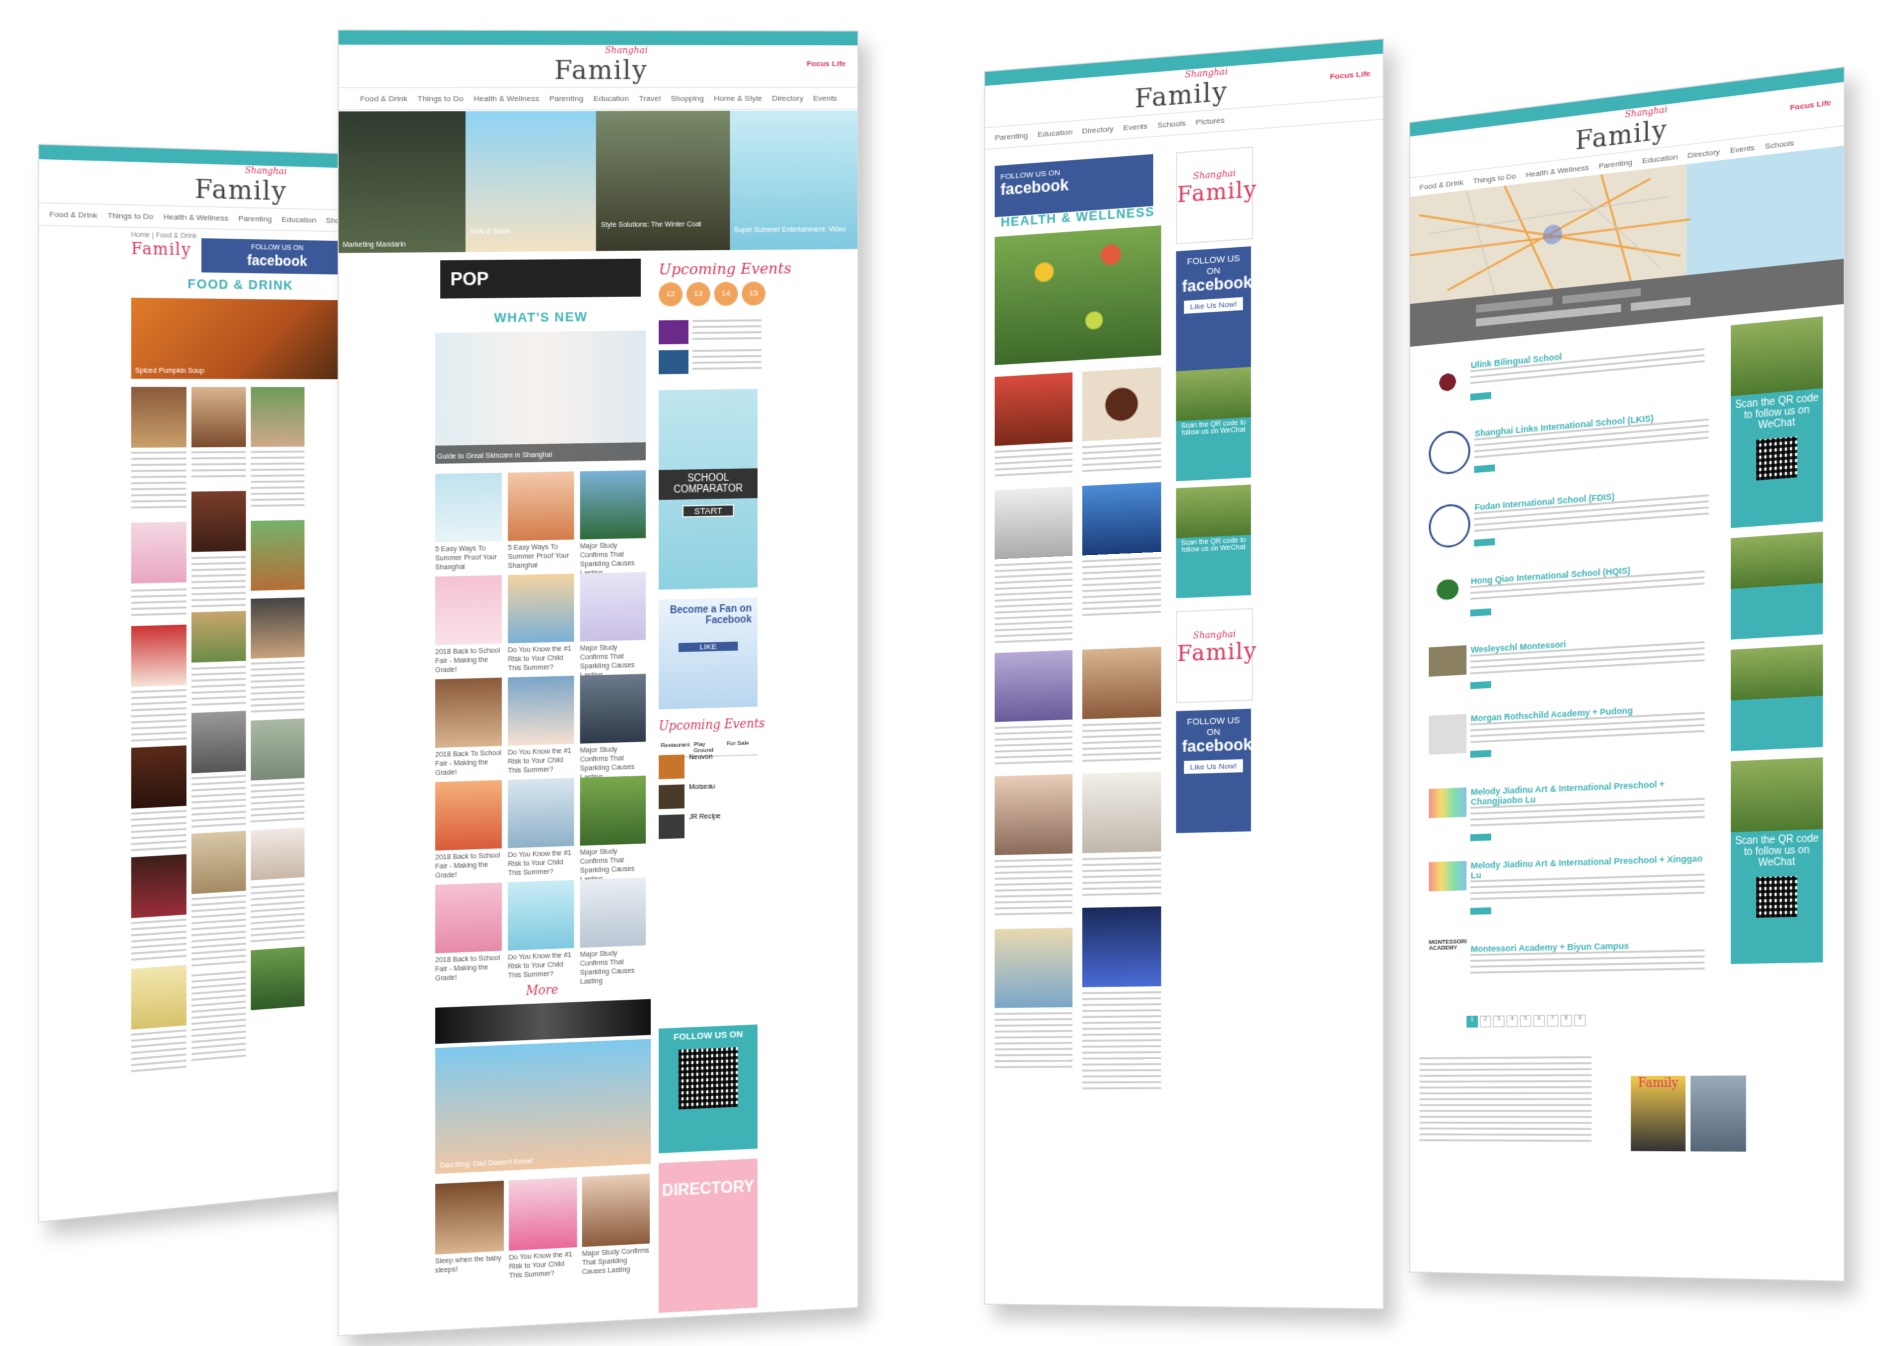 The height and width of the screenshot is (1346, 1895). Describe the element at coordinates (754, 294) in the screenshot. I see `event-date: 15` at that location.